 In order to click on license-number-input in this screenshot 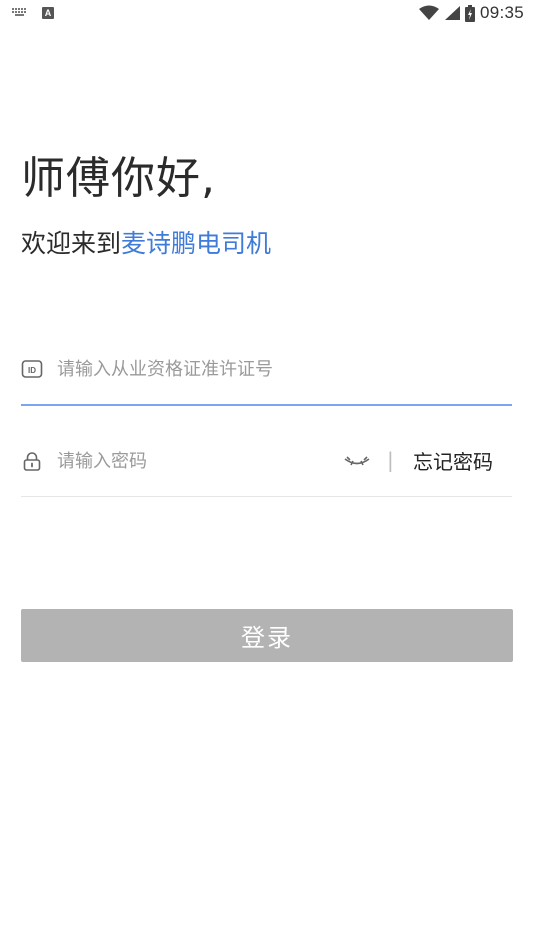, I will do `click(207, 369)`.